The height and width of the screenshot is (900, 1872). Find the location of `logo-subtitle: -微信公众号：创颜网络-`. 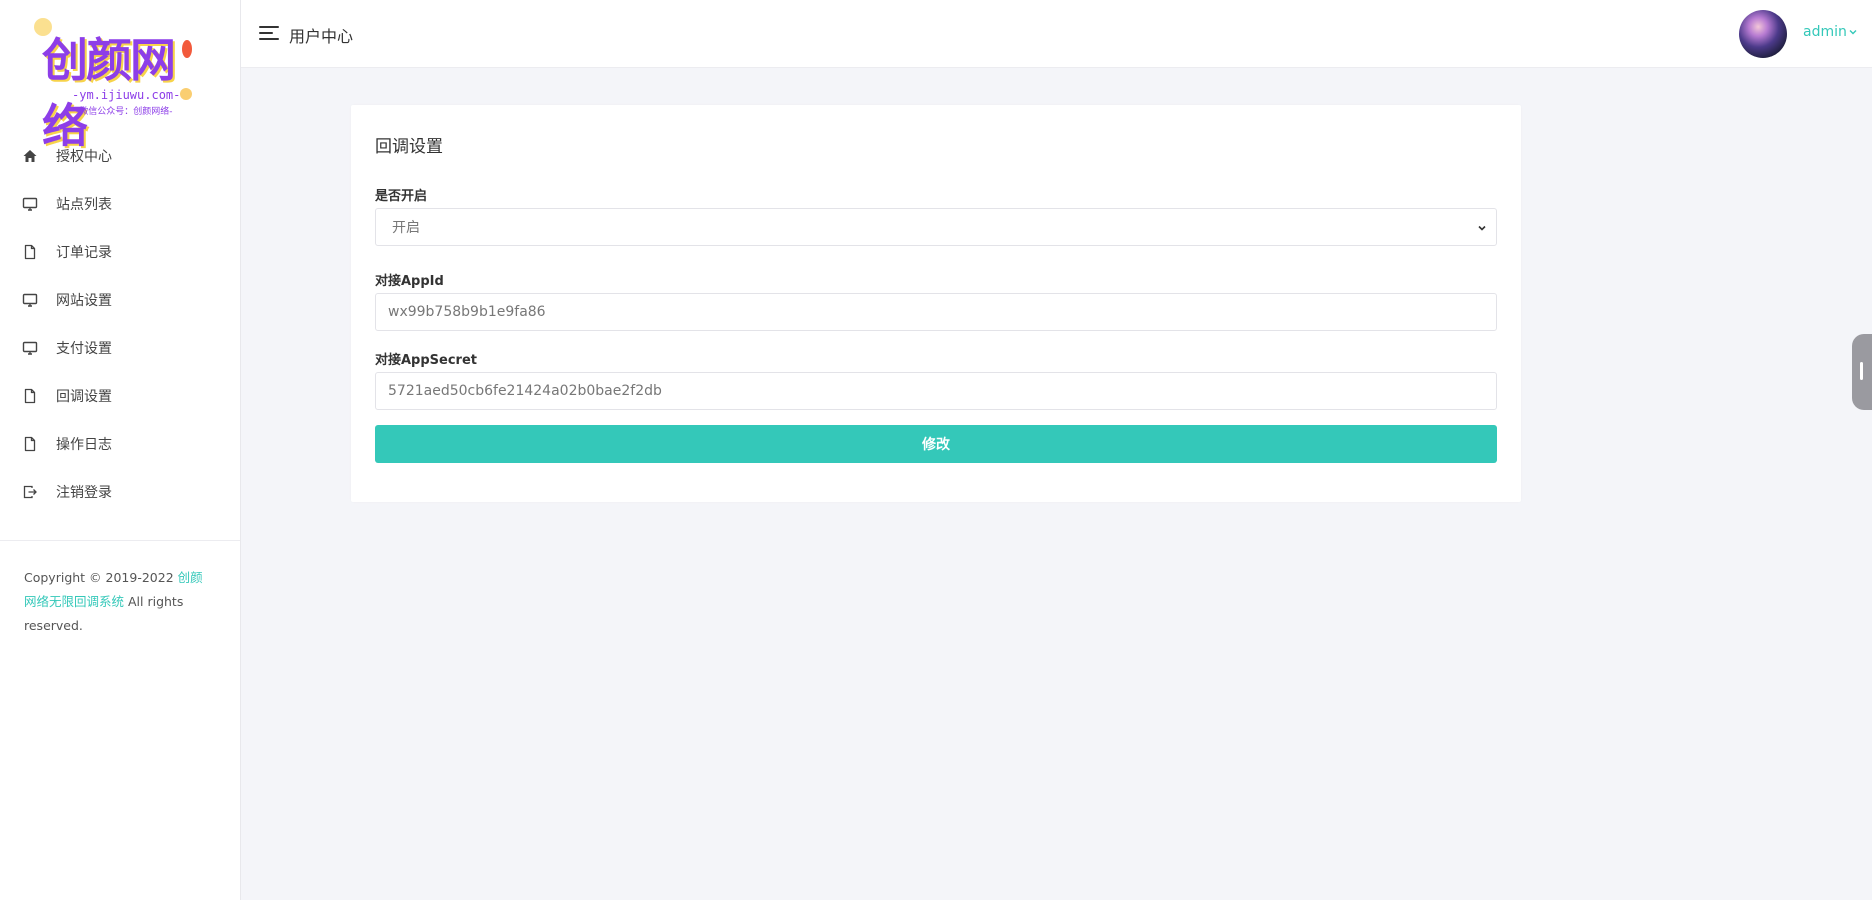

logo-subtitle: -微信公众号：创颜网络- is located at coordinates (124, 112).